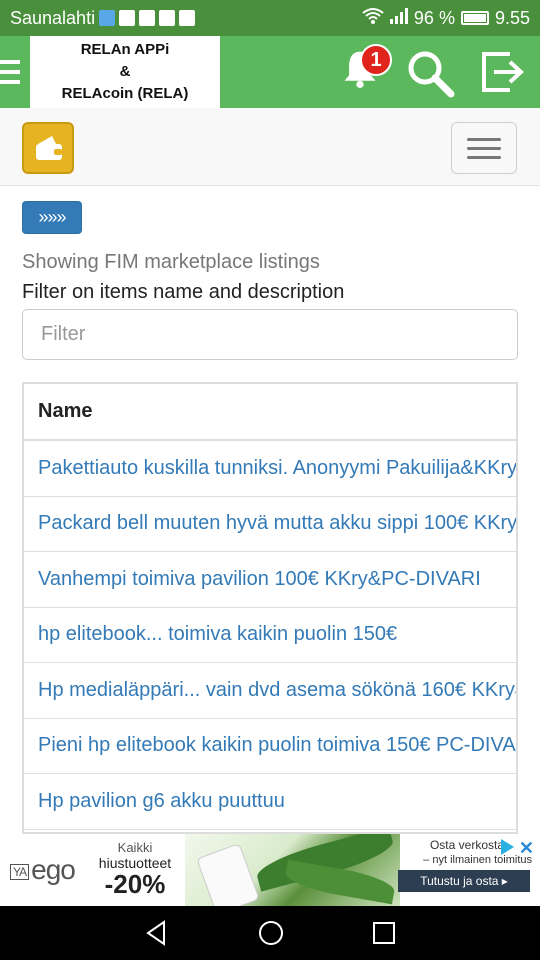  I want to click on expand-button: »»», so click(52, 217).